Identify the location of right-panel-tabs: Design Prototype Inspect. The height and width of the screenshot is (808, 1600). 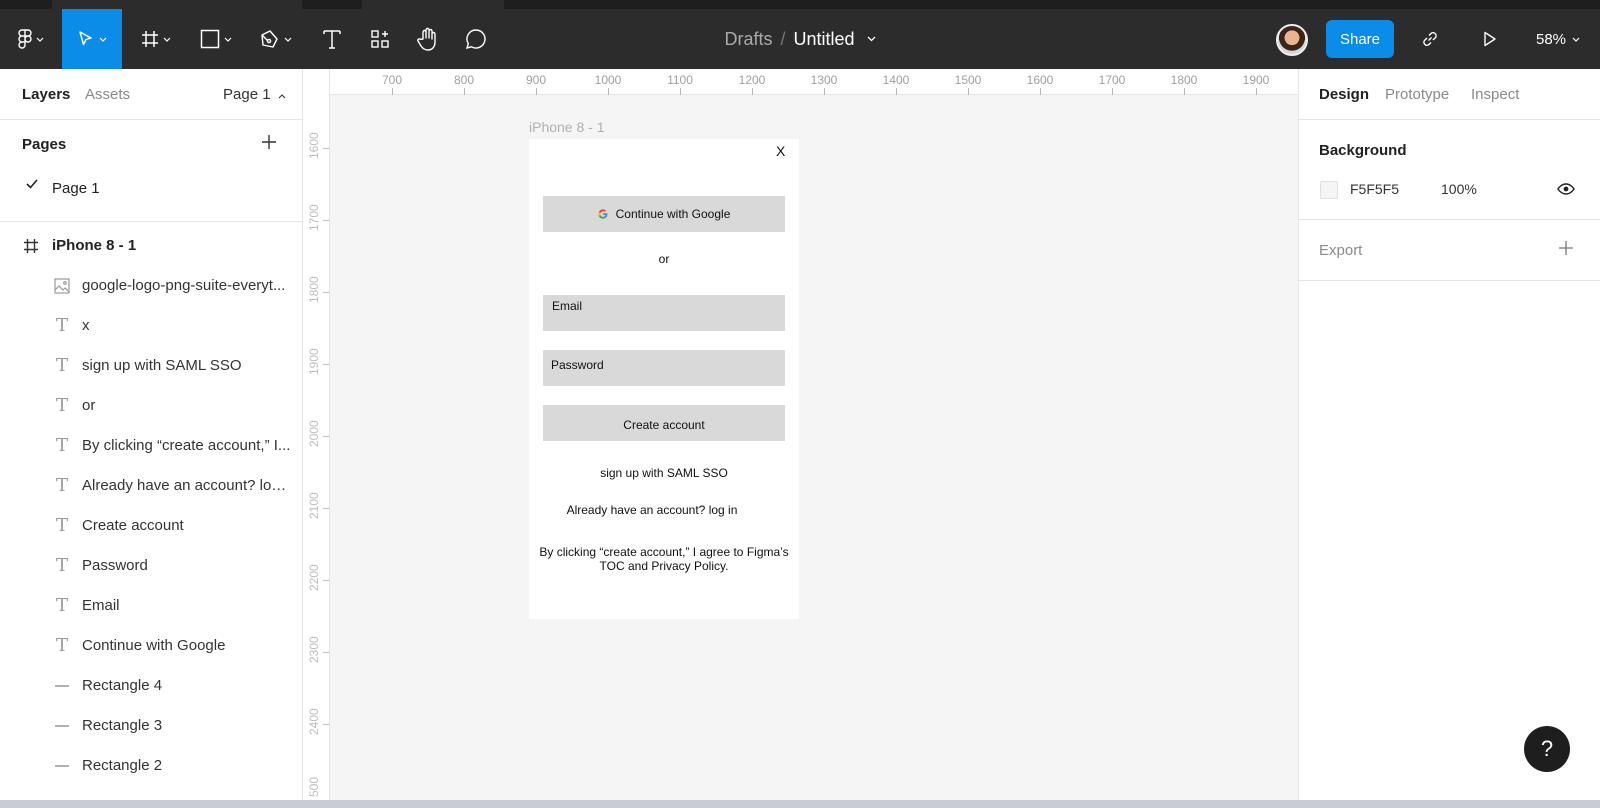
(1449, 94).